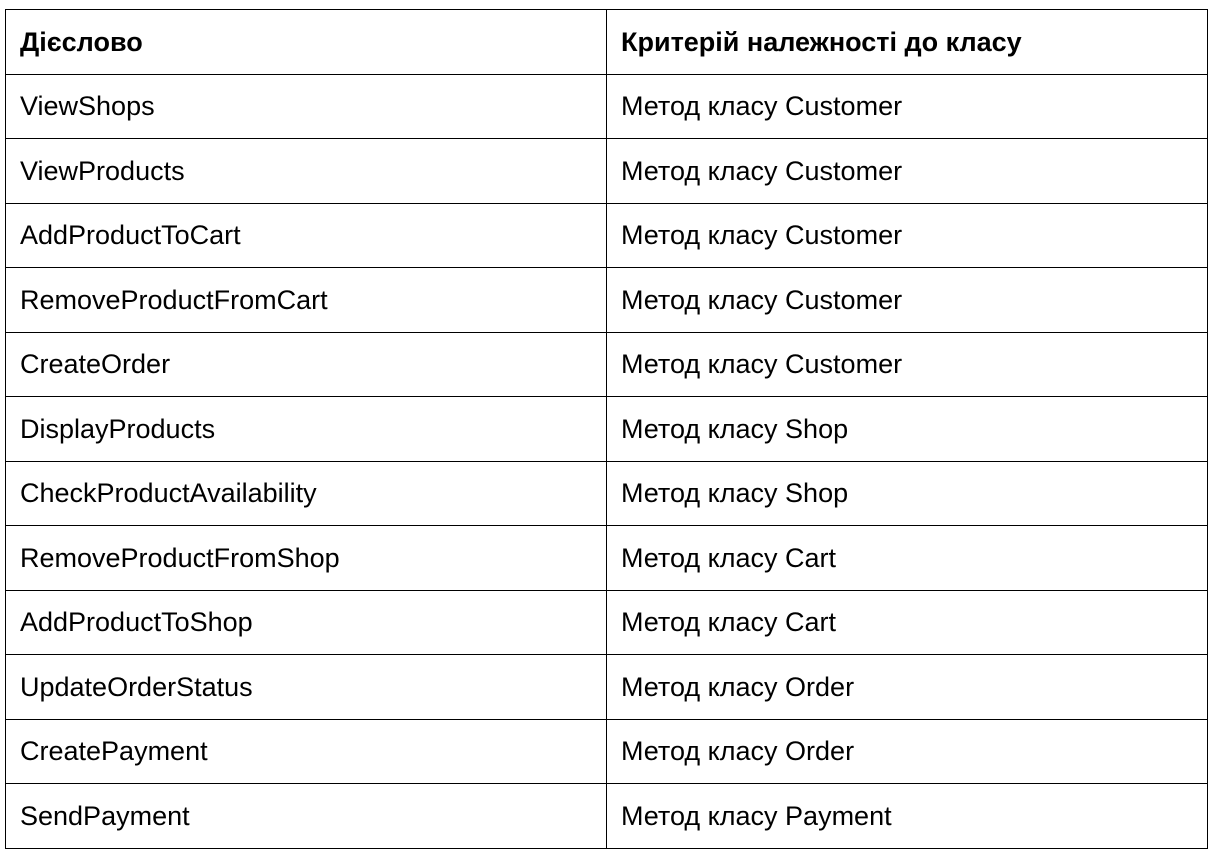 The image size is (1216, 849). Describe the element at coordinates (306, 300) in the screenshot. I see `verb-cell: RemoveProductFromCart` at that location.